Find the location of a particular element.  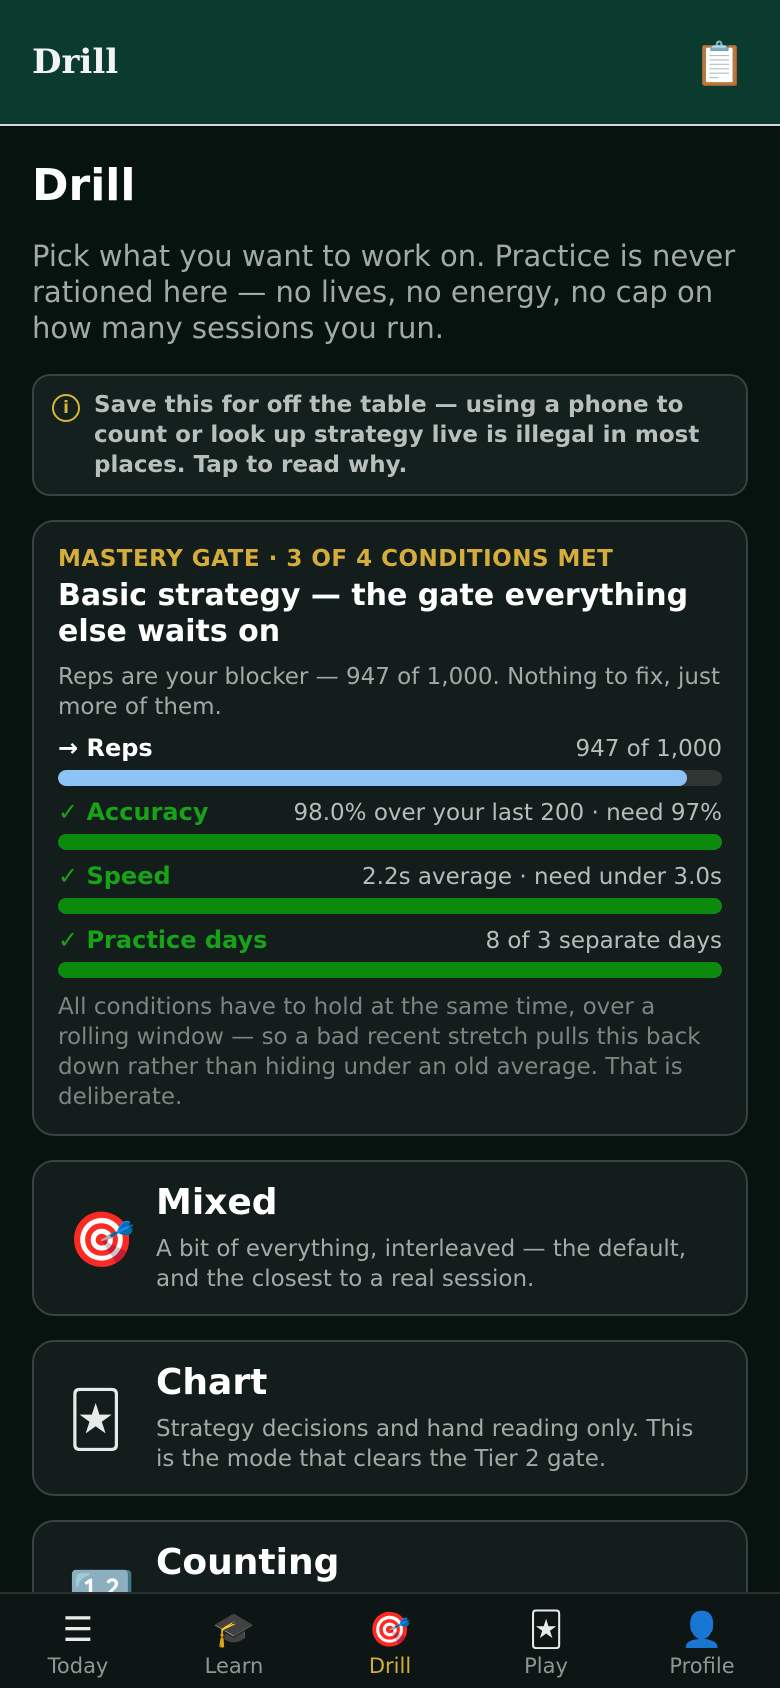

condition-value: 98.0% over your last 200 · need 97% is located at coordinates (507, 813).